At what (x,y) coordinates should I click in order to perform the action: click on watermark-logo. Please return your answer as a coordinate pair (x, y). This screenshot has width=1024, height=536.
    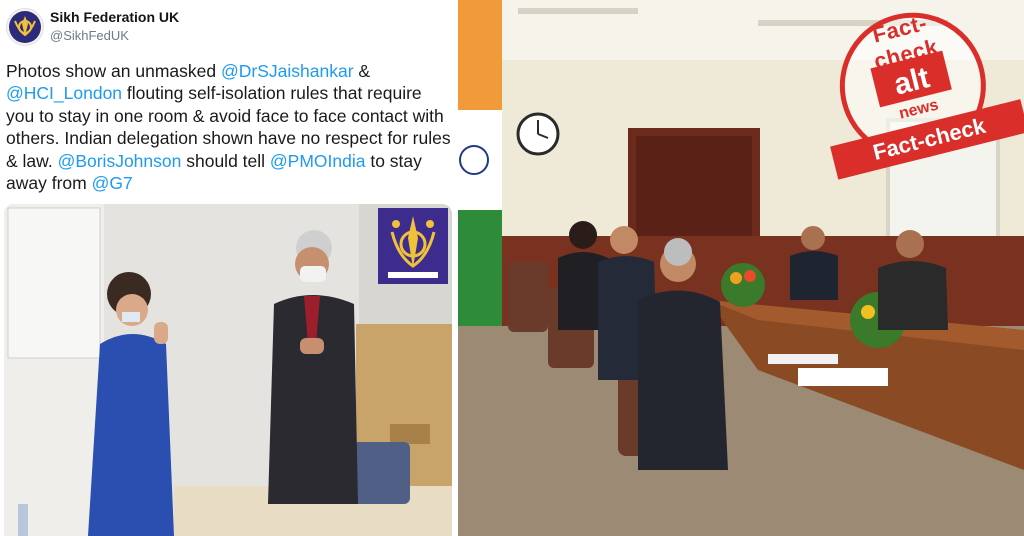
    Looking at the image, I should click on (413, 246).